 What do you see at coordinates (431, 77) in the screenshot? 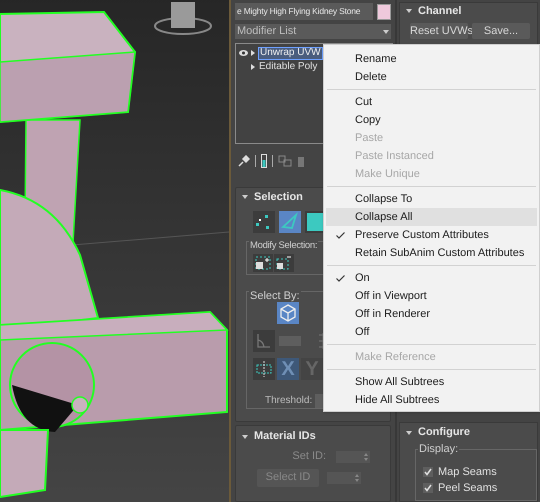
I see `menu-item: Delete` at bounding box center [431, 77].